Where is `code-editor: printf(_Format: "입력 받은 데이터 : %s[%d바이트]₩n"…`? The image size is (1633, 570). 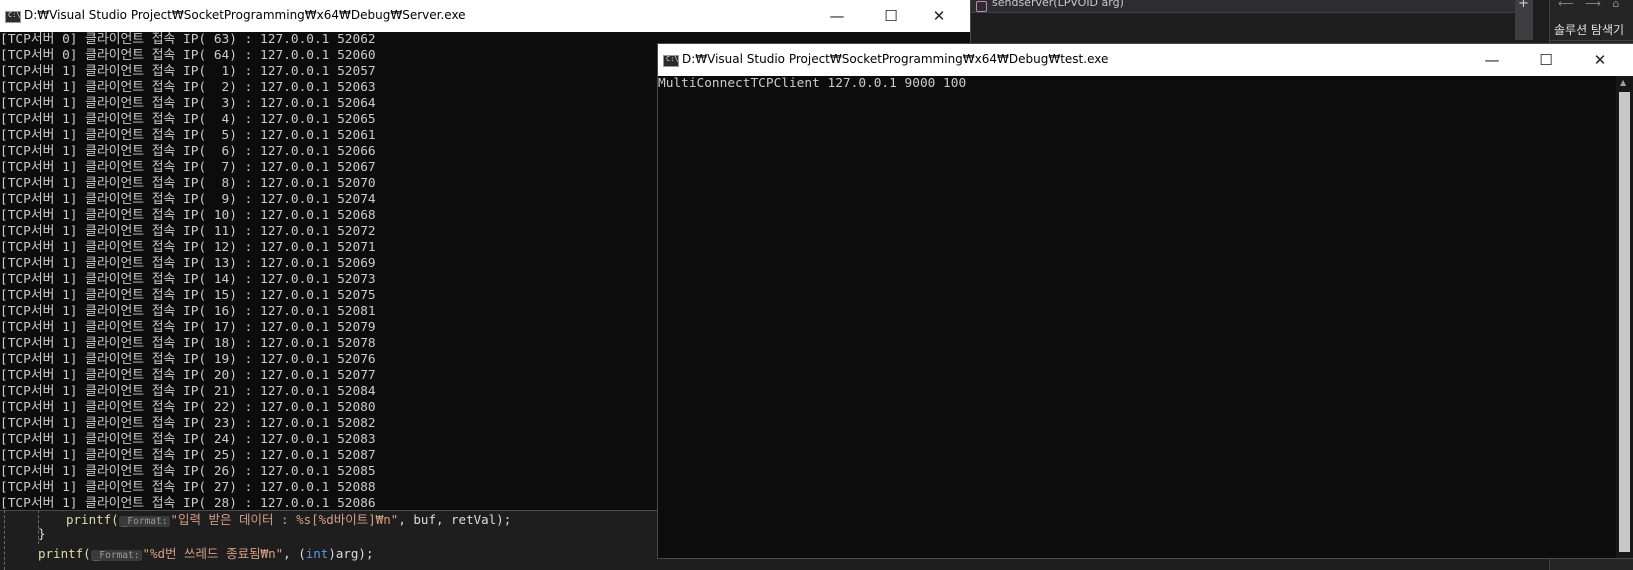
code-editor: printf(_Format: "입력 받은 데이터 : %s[%d바이트]₩n"… is located at coordinates (330, 540).